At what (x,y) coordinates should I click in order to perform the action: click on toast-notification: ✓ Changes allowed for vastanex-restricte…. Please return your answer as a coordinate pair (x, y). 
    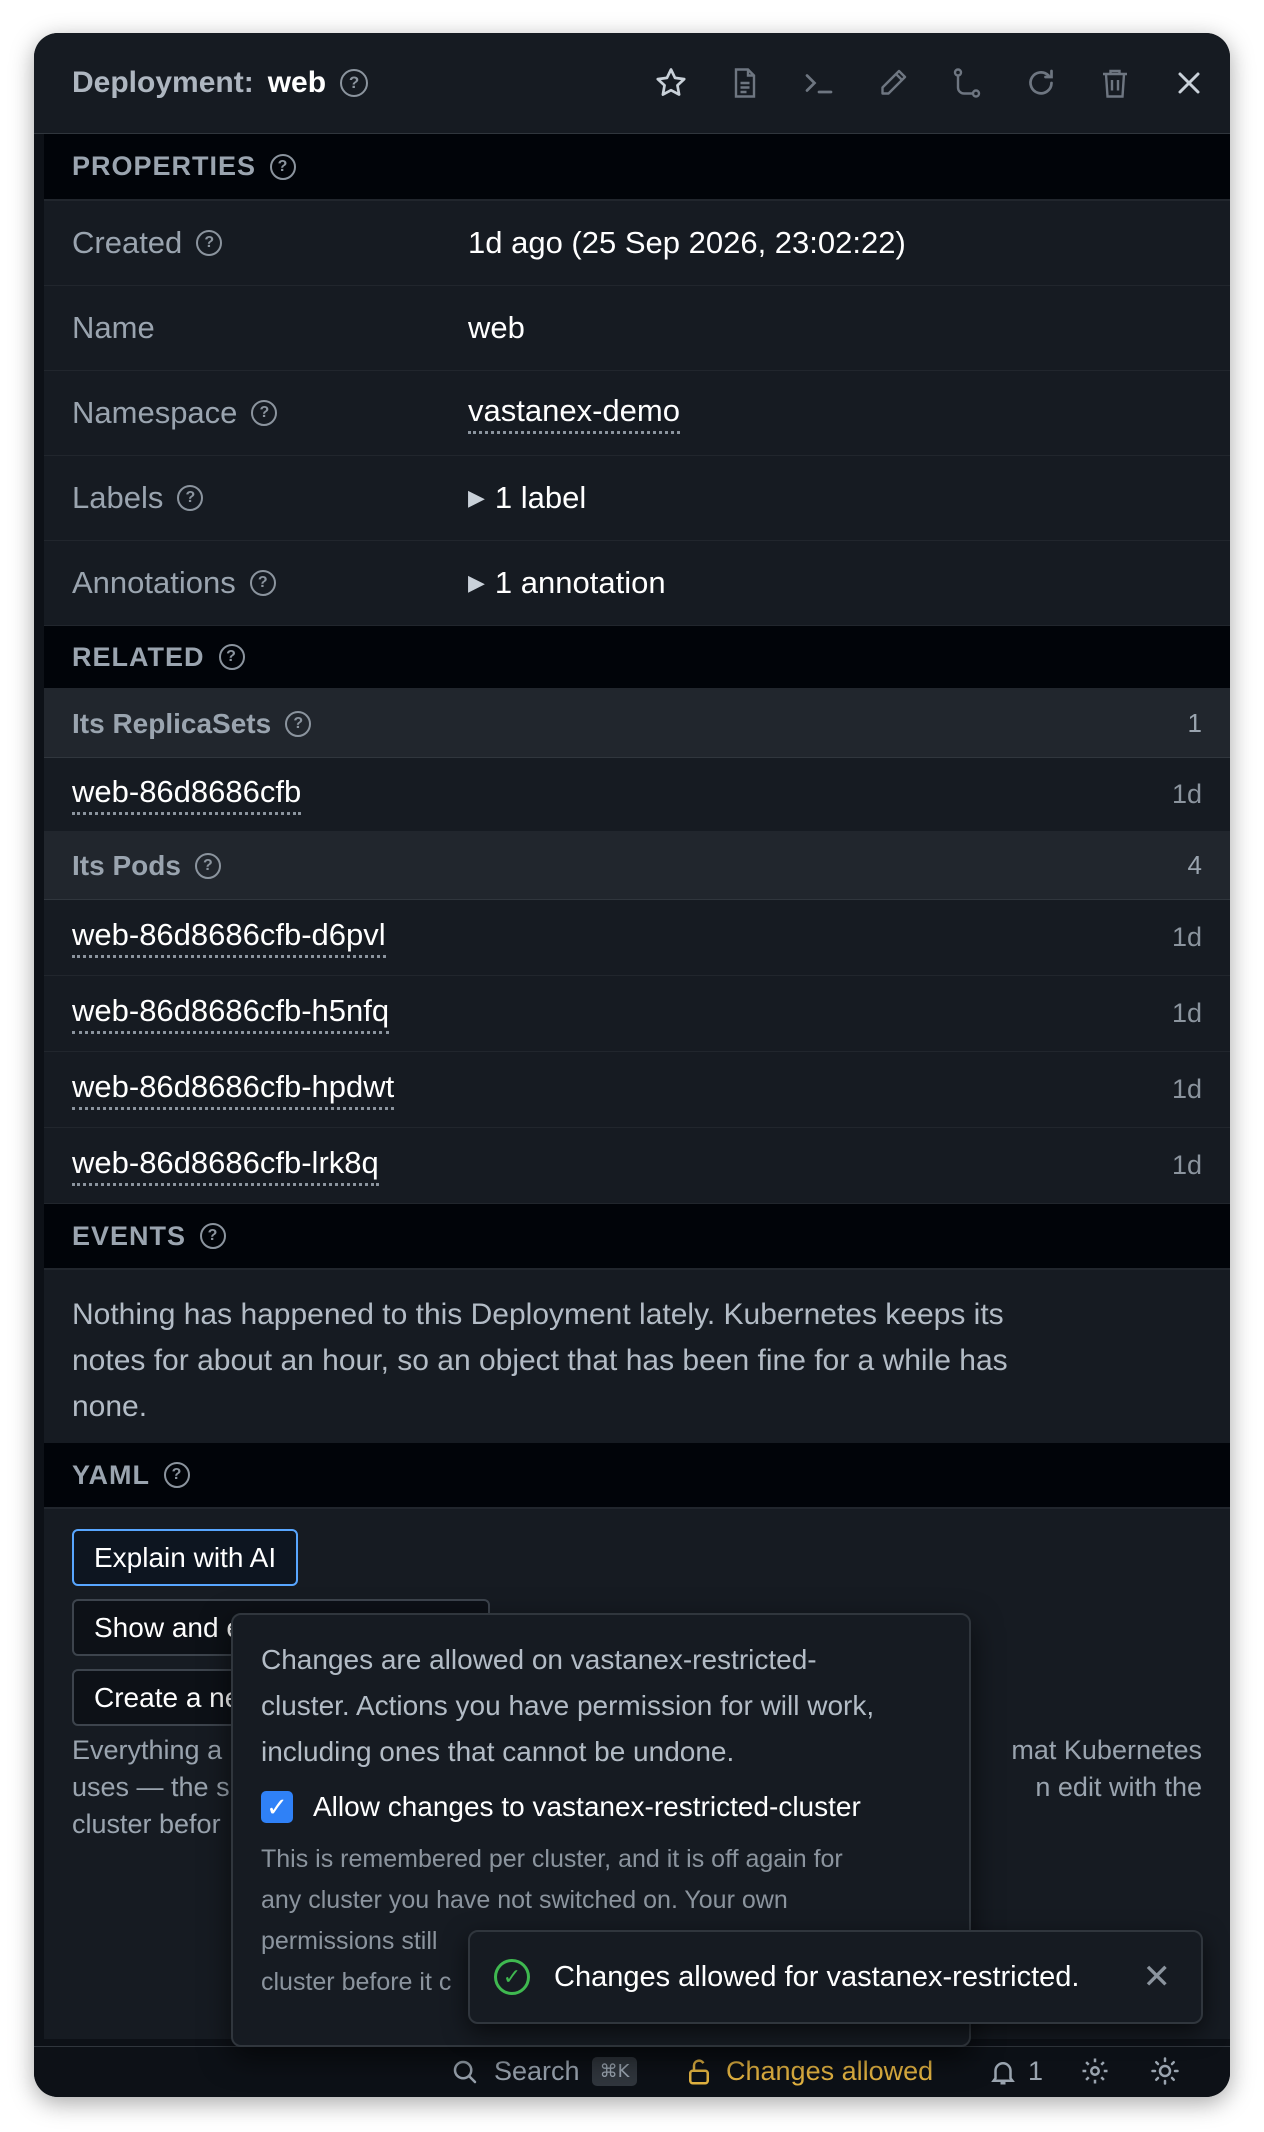
    Looking at the image, I should click on (835, 1977).